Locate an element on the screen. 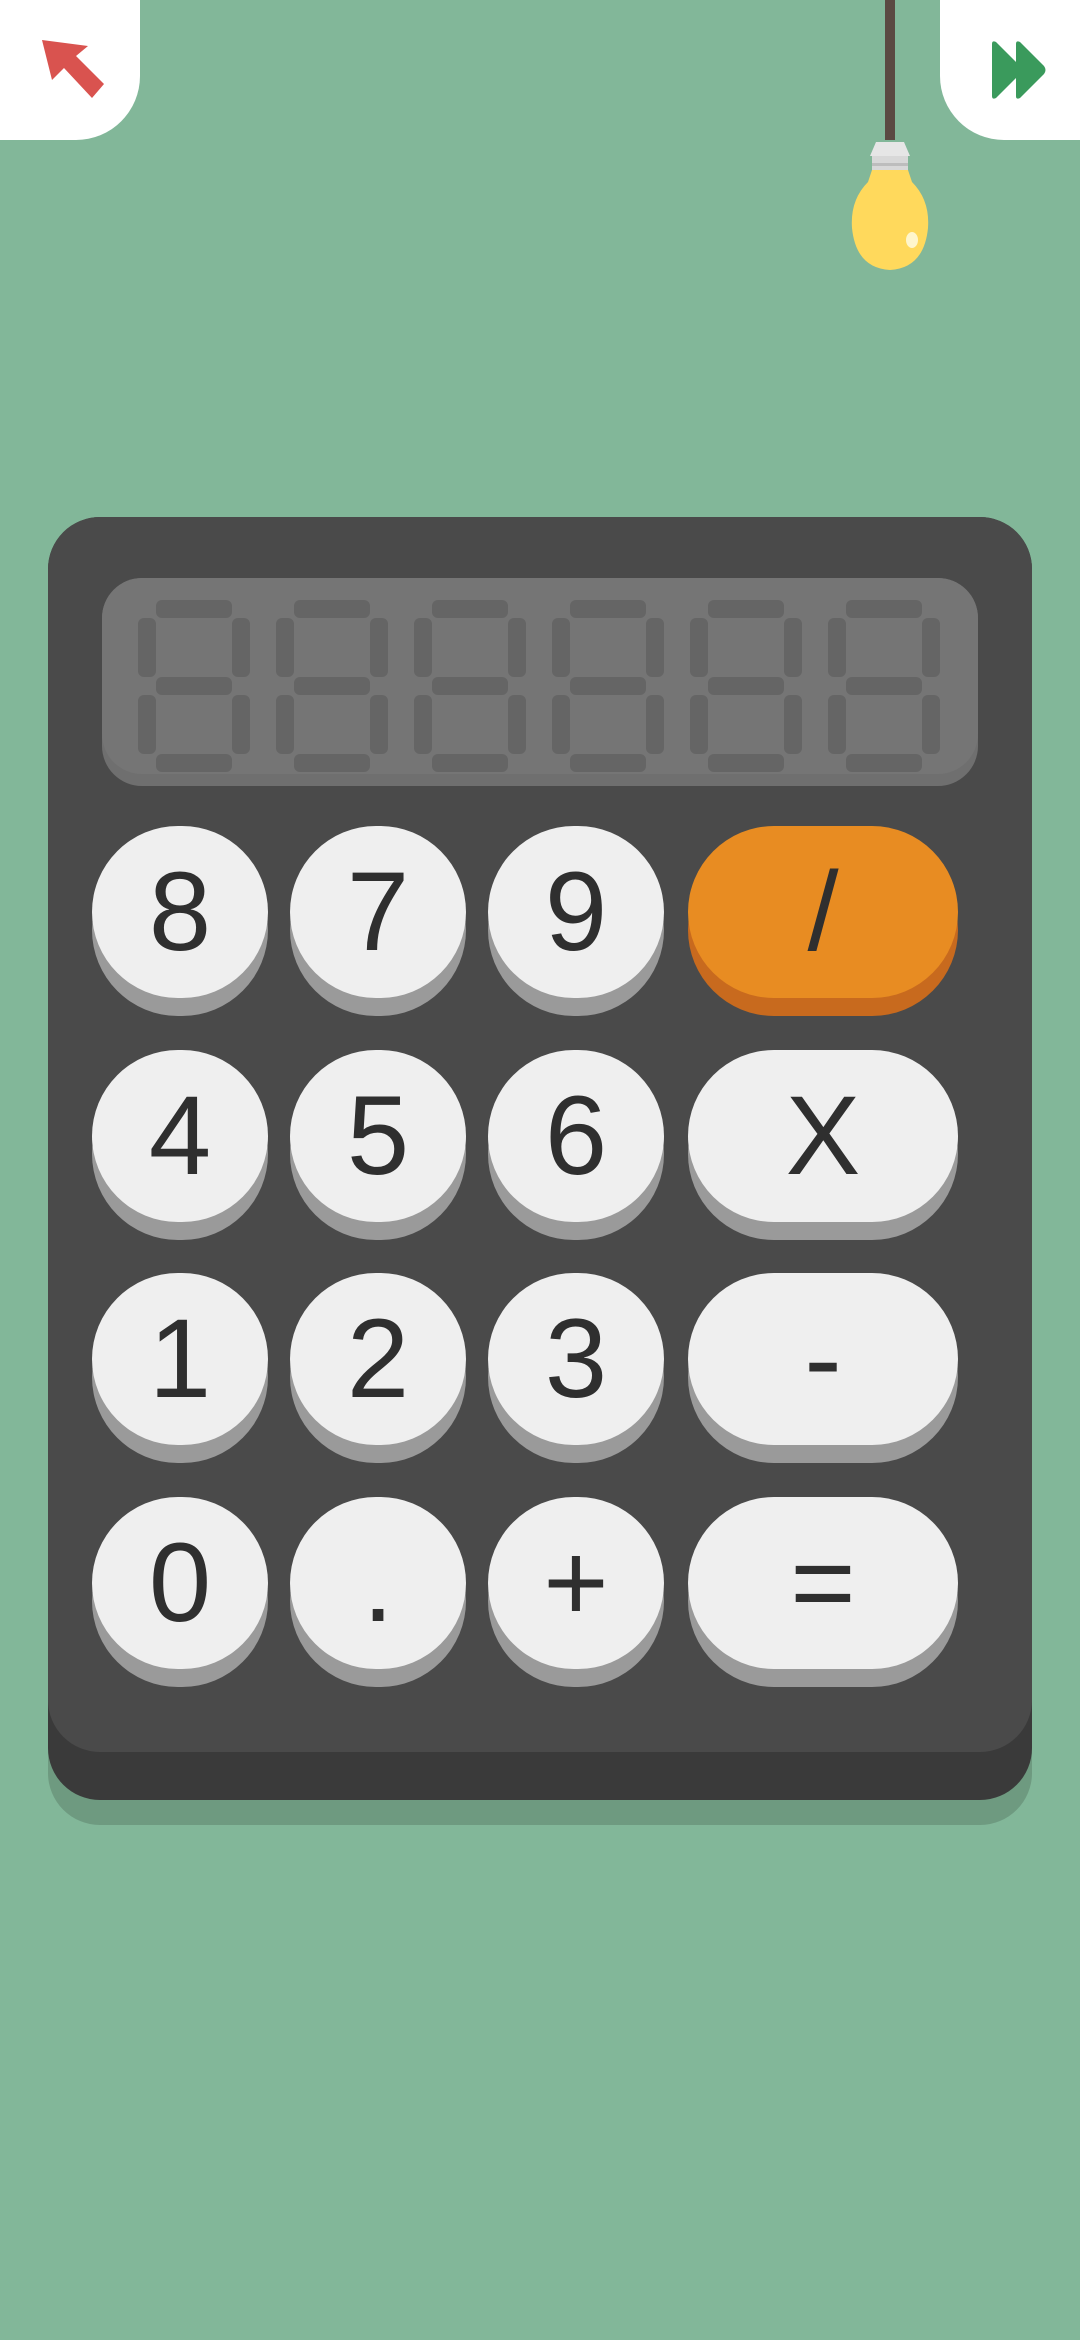 This screenshot has width=1080, height=2340. key-label: 5 is located at coordinates (378, 1136).